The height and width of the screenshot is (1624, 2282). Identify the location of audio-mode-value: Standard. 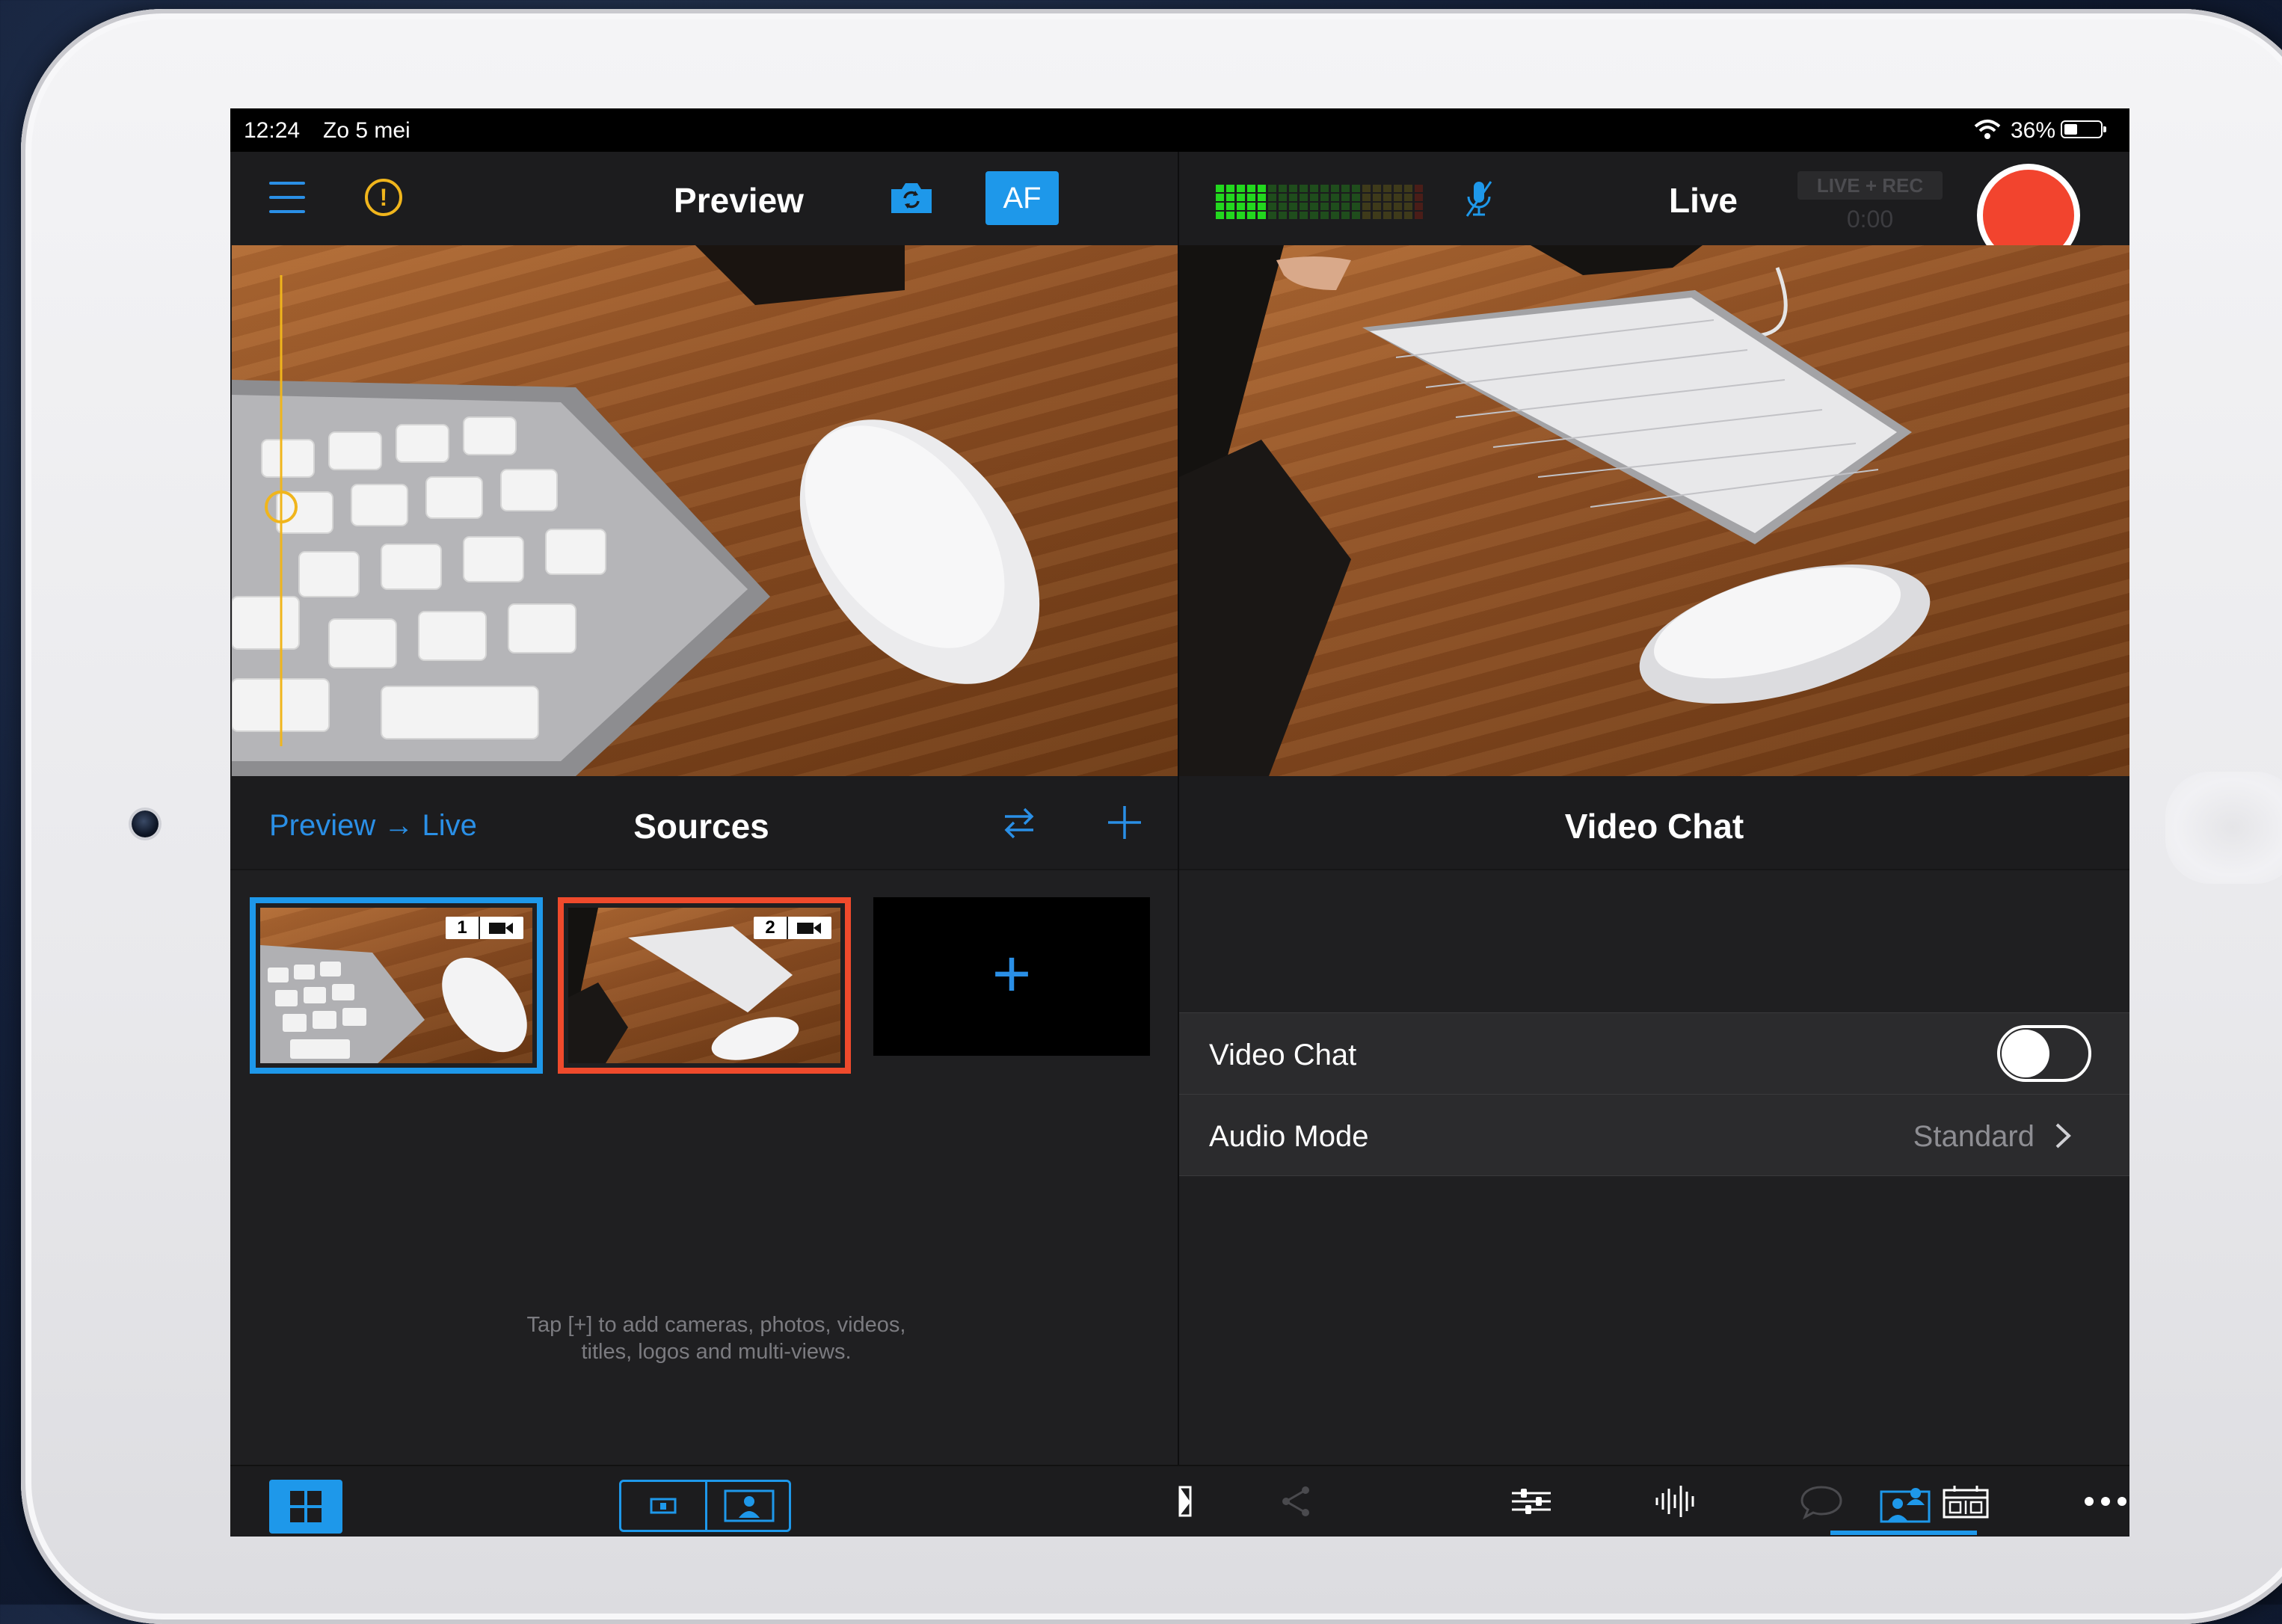
(1974, 1136).